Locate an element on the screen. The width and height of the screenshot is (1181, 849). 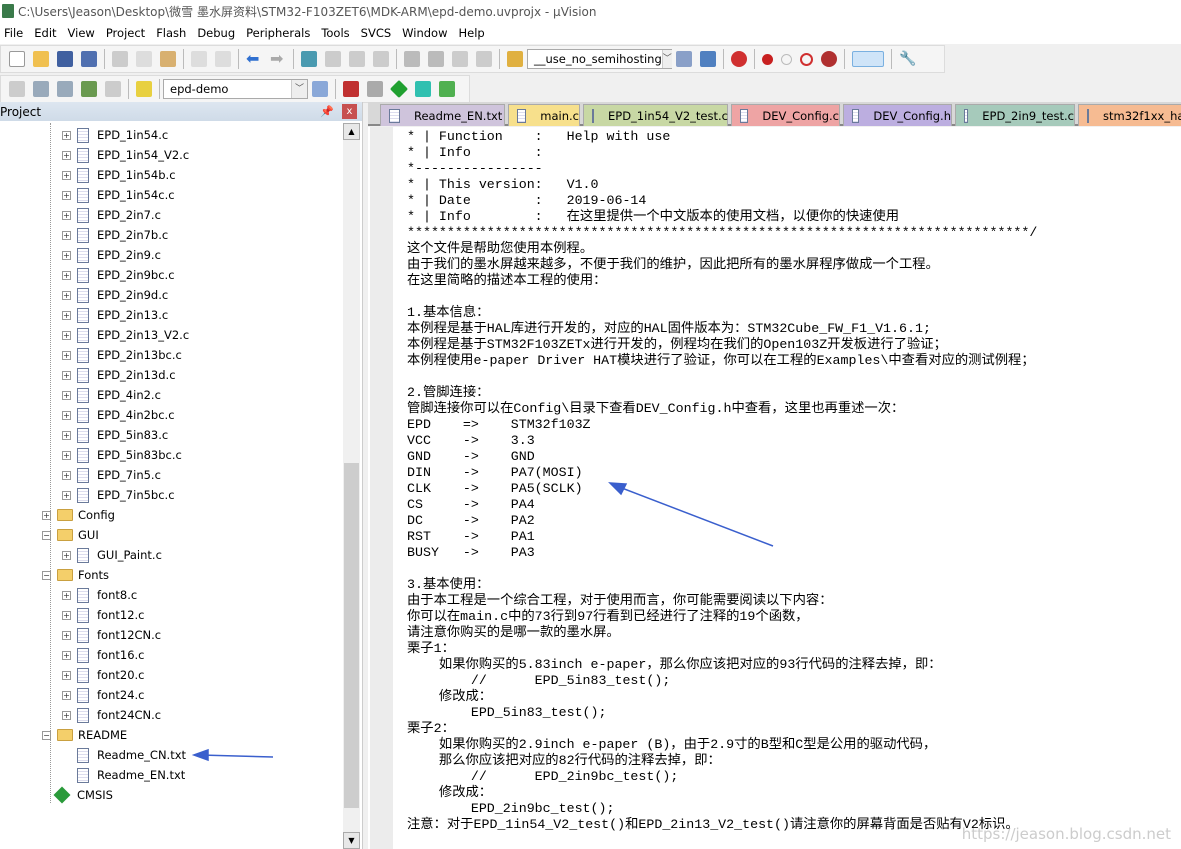
tree-item: + font12CN.c is located at coordinates (111, 635).